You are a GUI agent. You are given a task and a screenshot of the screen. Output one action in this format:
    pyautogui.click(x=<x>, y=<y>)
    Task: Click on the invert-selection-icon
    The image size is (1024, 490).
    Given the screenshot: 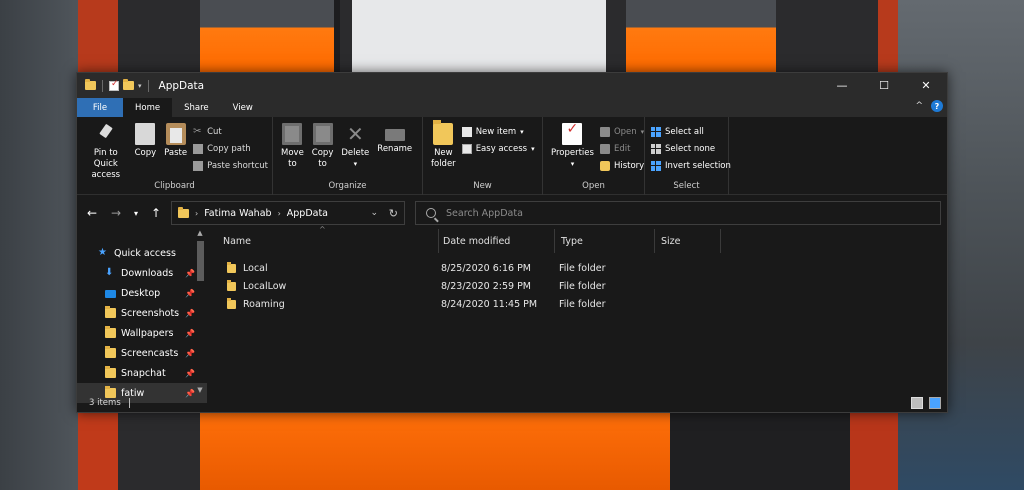 What is the action you would take?
    pyautogui.click(x=656, y=166)
    